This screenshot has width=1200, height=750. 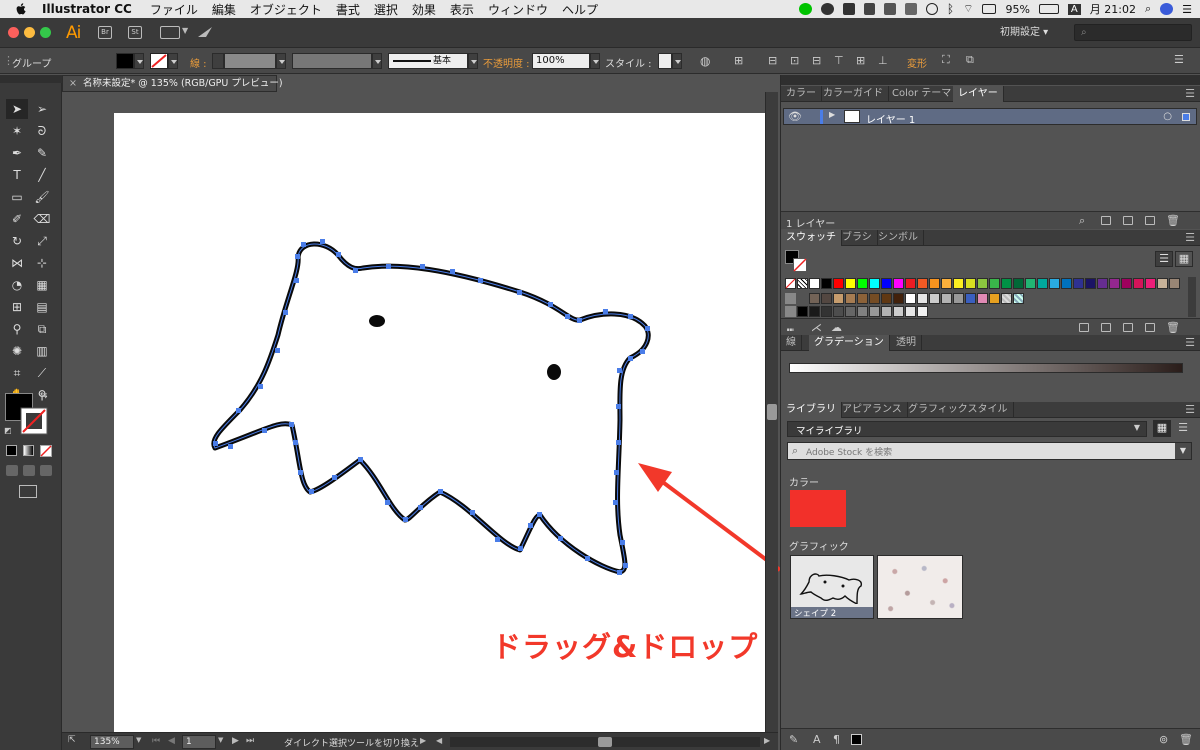 I want to click on tab-appearance: アピアランス, so click(x=872, y=410).